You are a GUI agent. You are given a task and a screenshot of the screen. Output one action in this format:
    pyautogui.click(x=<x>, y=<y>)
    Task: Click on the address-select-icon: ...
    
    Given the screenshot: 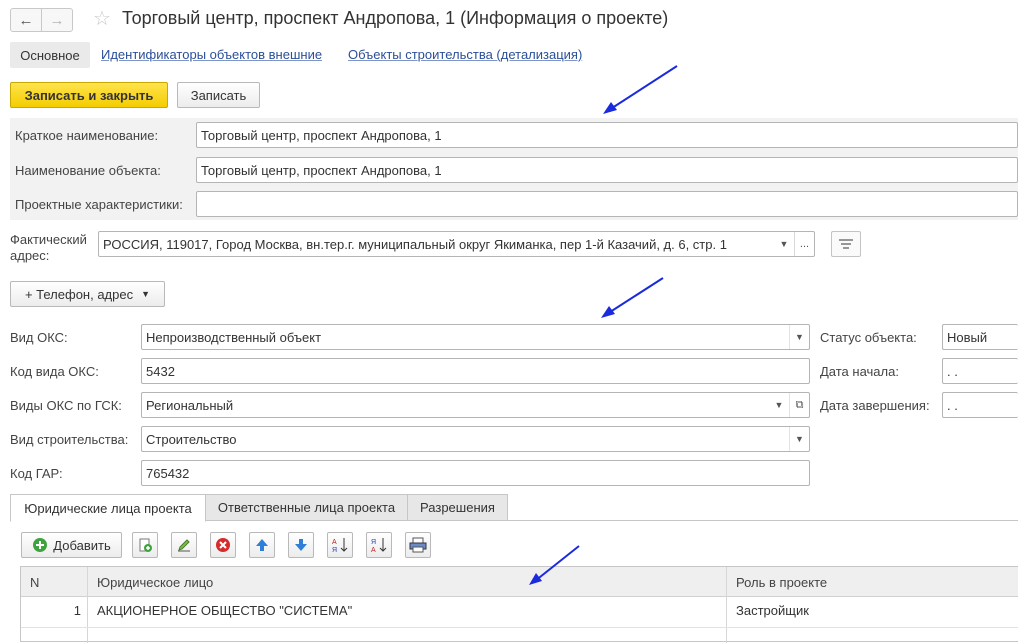 What is the action you would take?
    pyautogui.click(x=804, y=244)
    